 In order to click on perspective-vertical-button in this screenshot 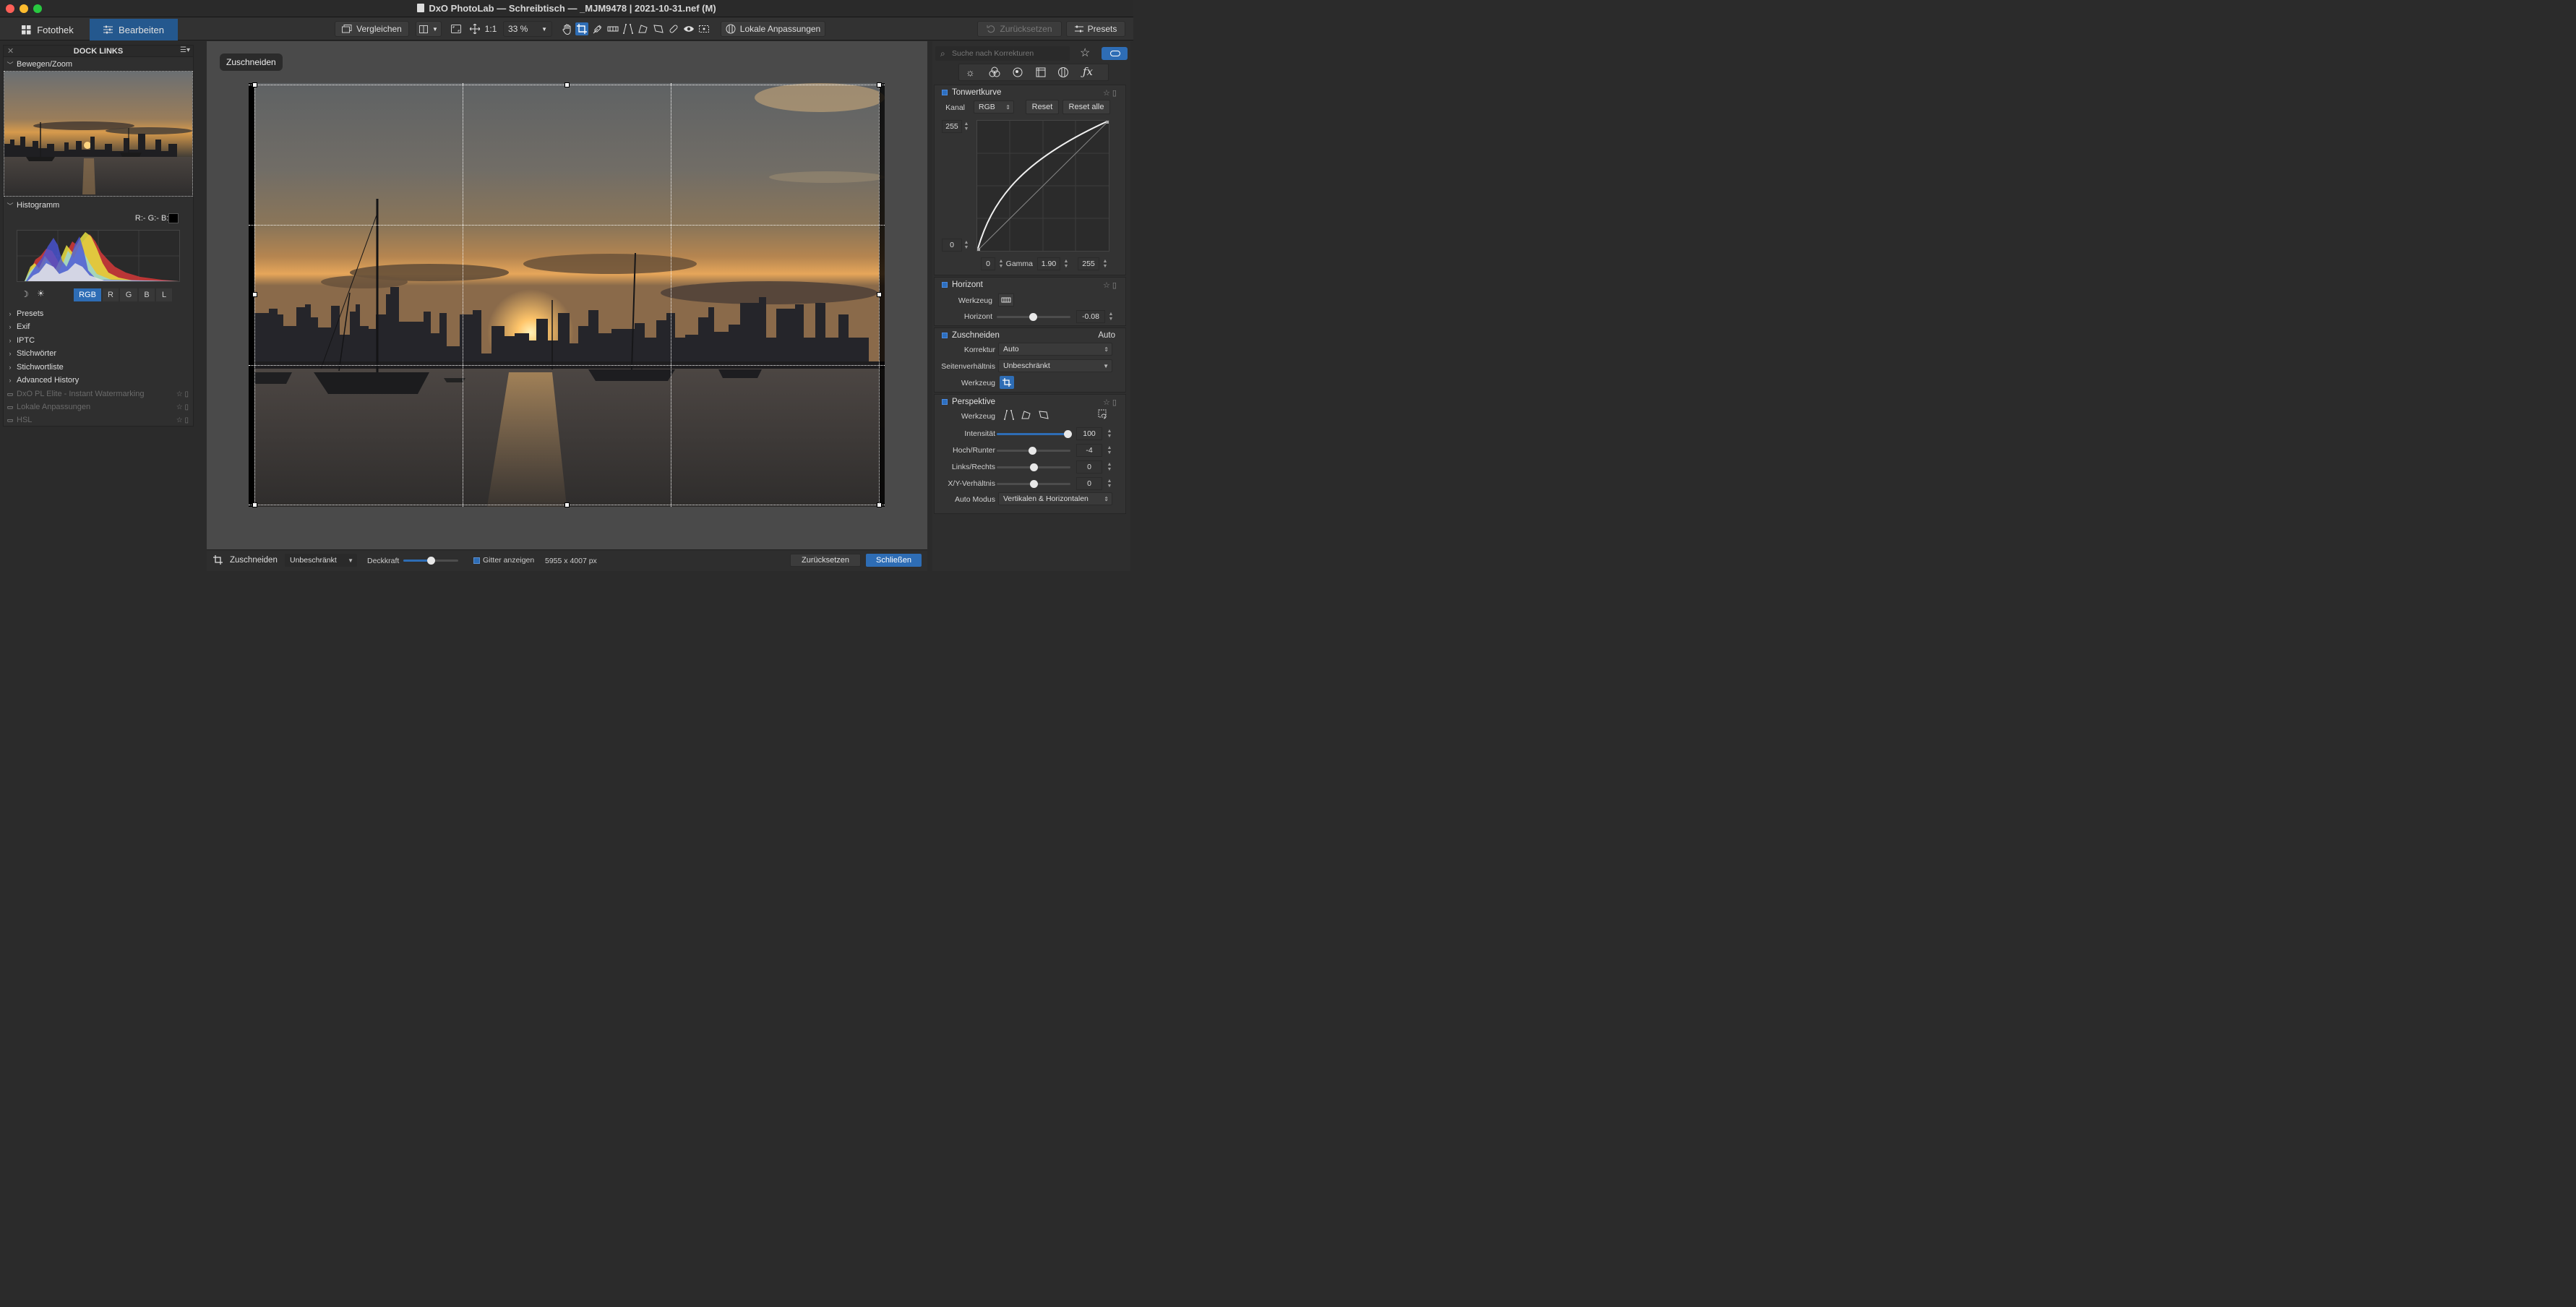, I will do `click(1009, 415)`.